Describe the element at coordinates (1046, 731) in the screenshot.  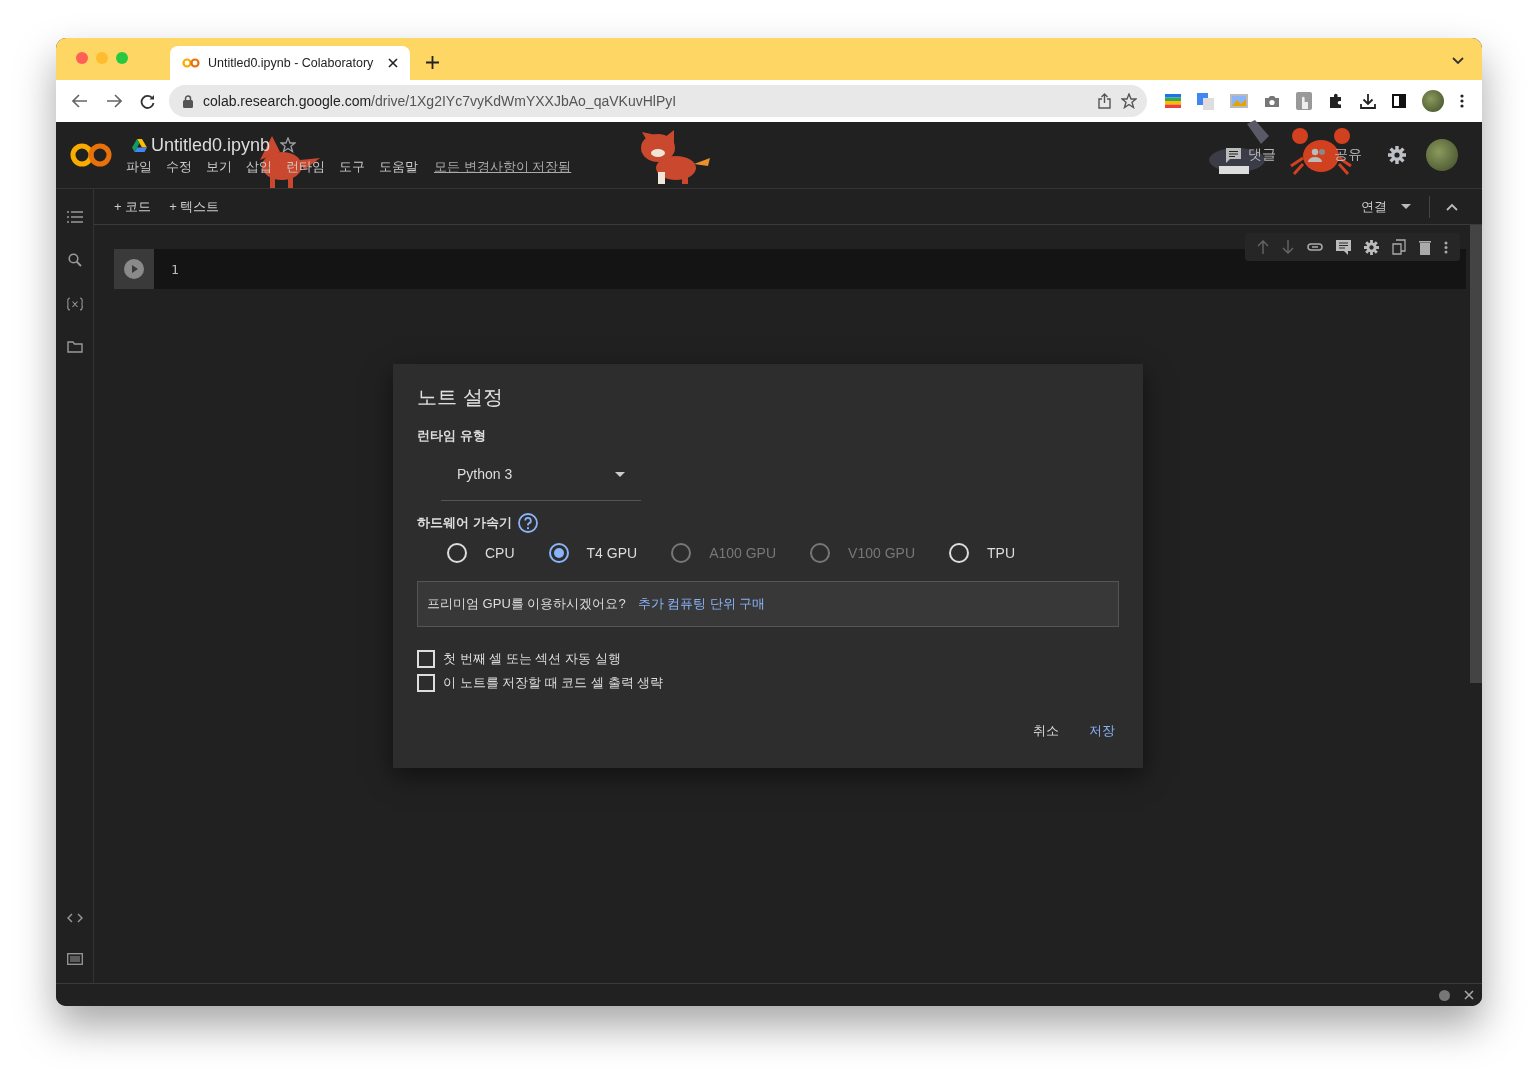
I see `cancel-button: 취소` at that location.